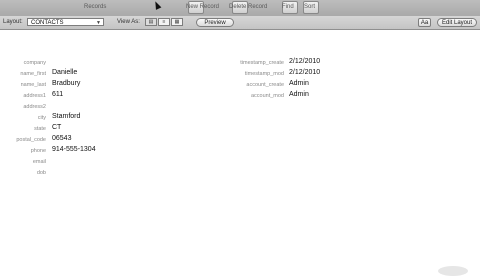  What do you see at coordinates (95, 7) in the screenshot?
I see `records-label: Records` at bounding box center [95, 7].